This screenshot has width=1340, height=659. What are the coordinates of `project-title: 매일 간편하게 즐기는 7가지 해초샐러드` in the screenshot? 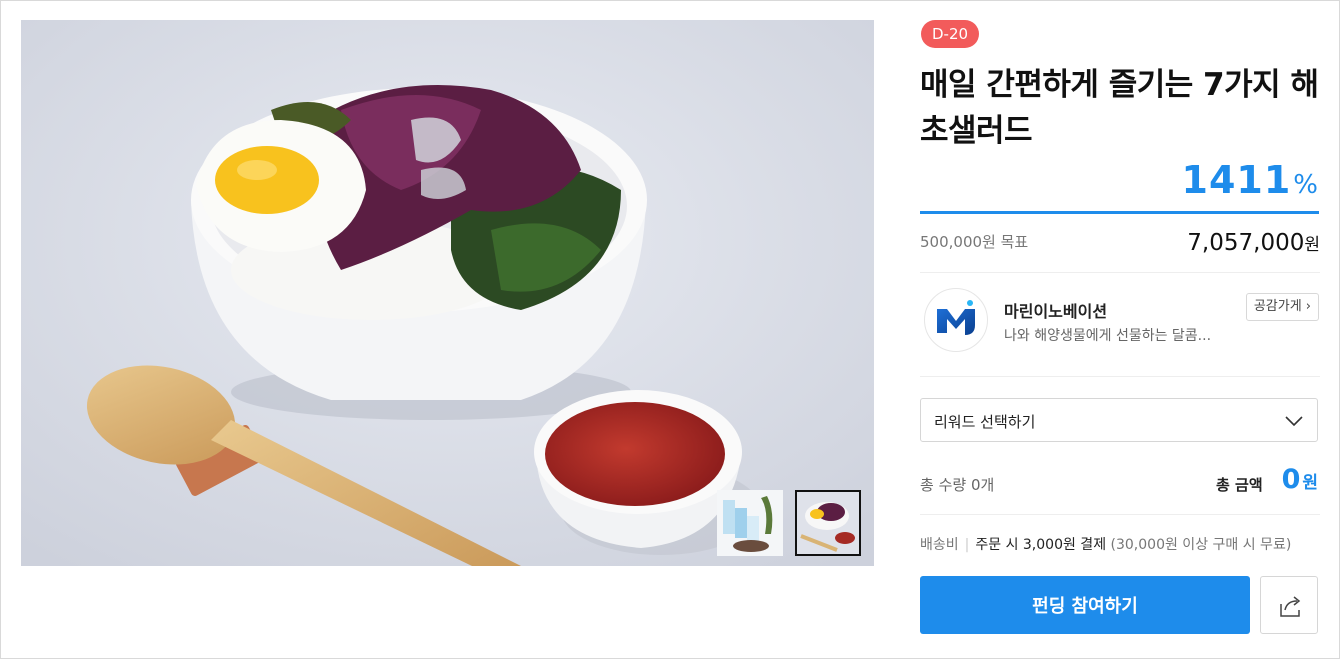 It's located at (1119, 108).